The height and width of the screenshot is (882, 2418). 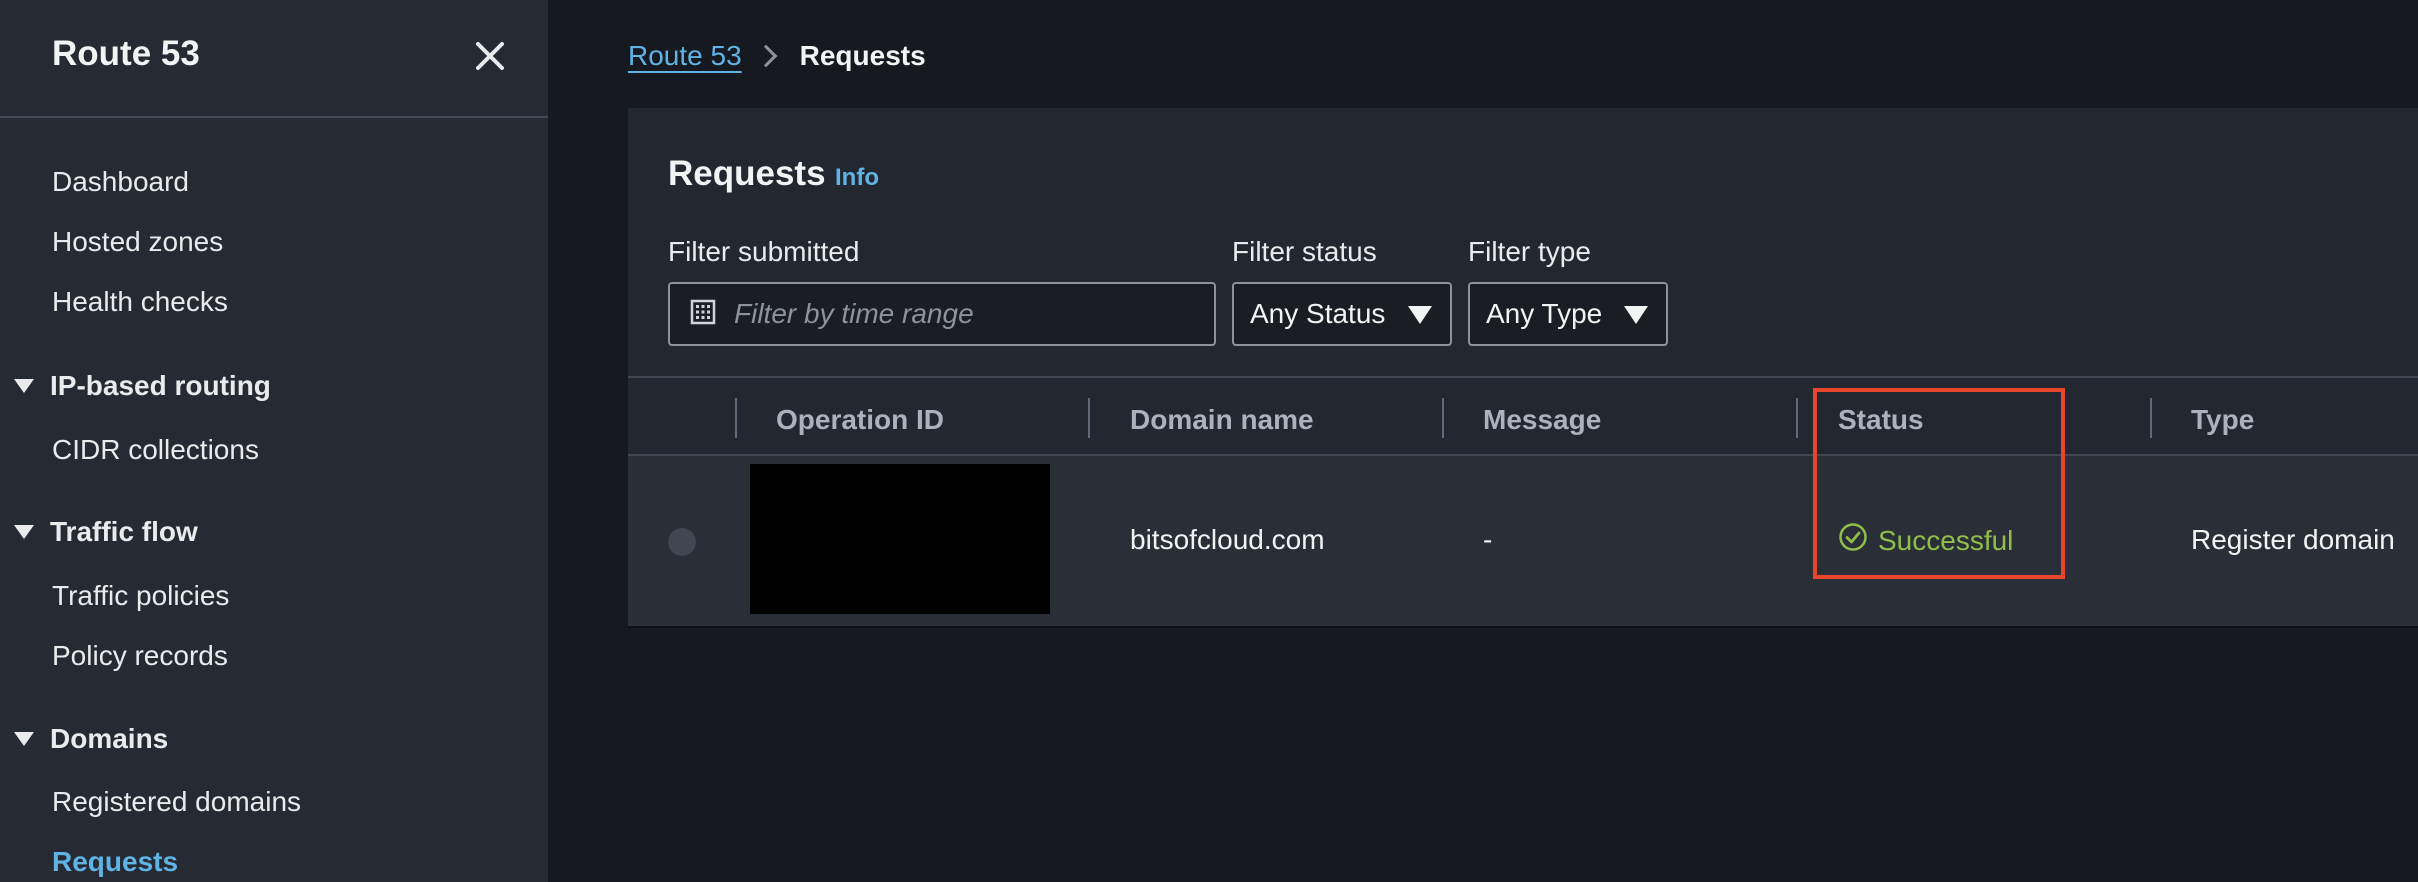 What do you see at coordinates (140, 302) in the screenshot?
I see `sidebar-item-health-checks: Health checks` at bounding box center [140, 302].